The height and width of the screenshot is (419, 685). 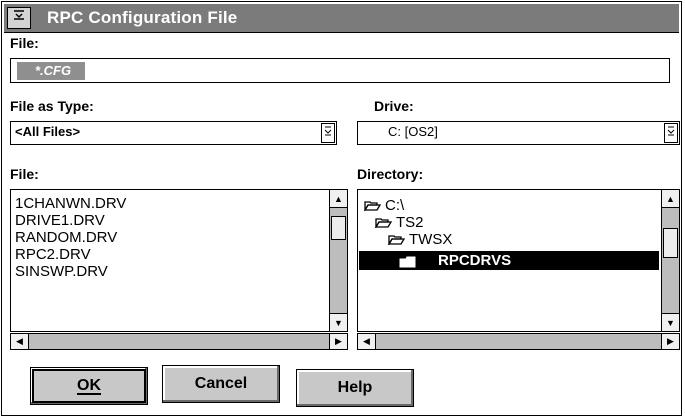 What do you see at coordinates (431, 239) in the screenshot?
I see `directory-item-label: TWSX` at bounding box center [431, 239].